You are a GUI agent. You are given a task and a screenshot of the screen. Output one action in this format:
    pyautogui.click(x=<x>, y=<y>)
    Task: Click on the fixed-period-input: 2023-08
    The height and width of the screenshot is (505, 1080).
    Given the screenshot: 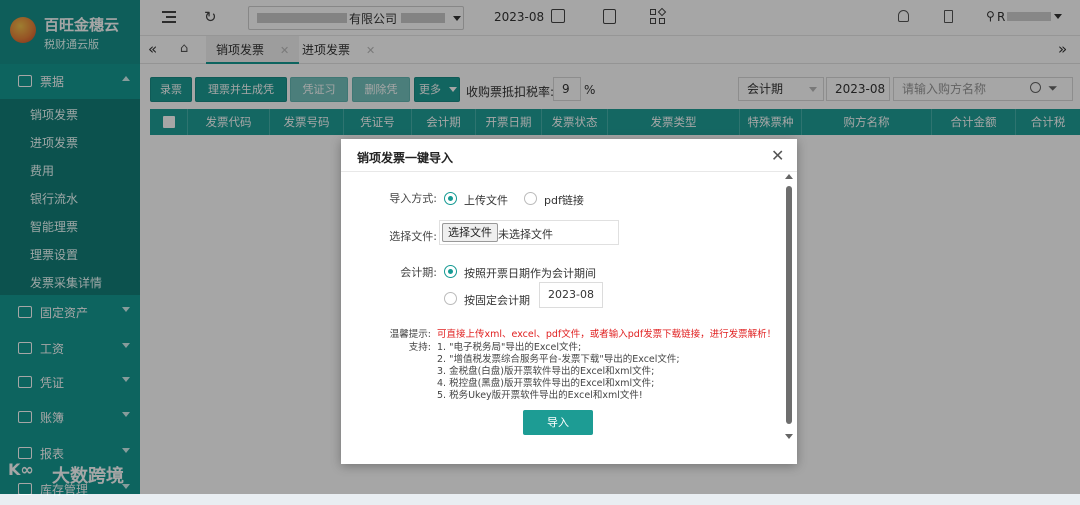 What is the action you would take?
    pyautogui.click(x=571, y=295)
    